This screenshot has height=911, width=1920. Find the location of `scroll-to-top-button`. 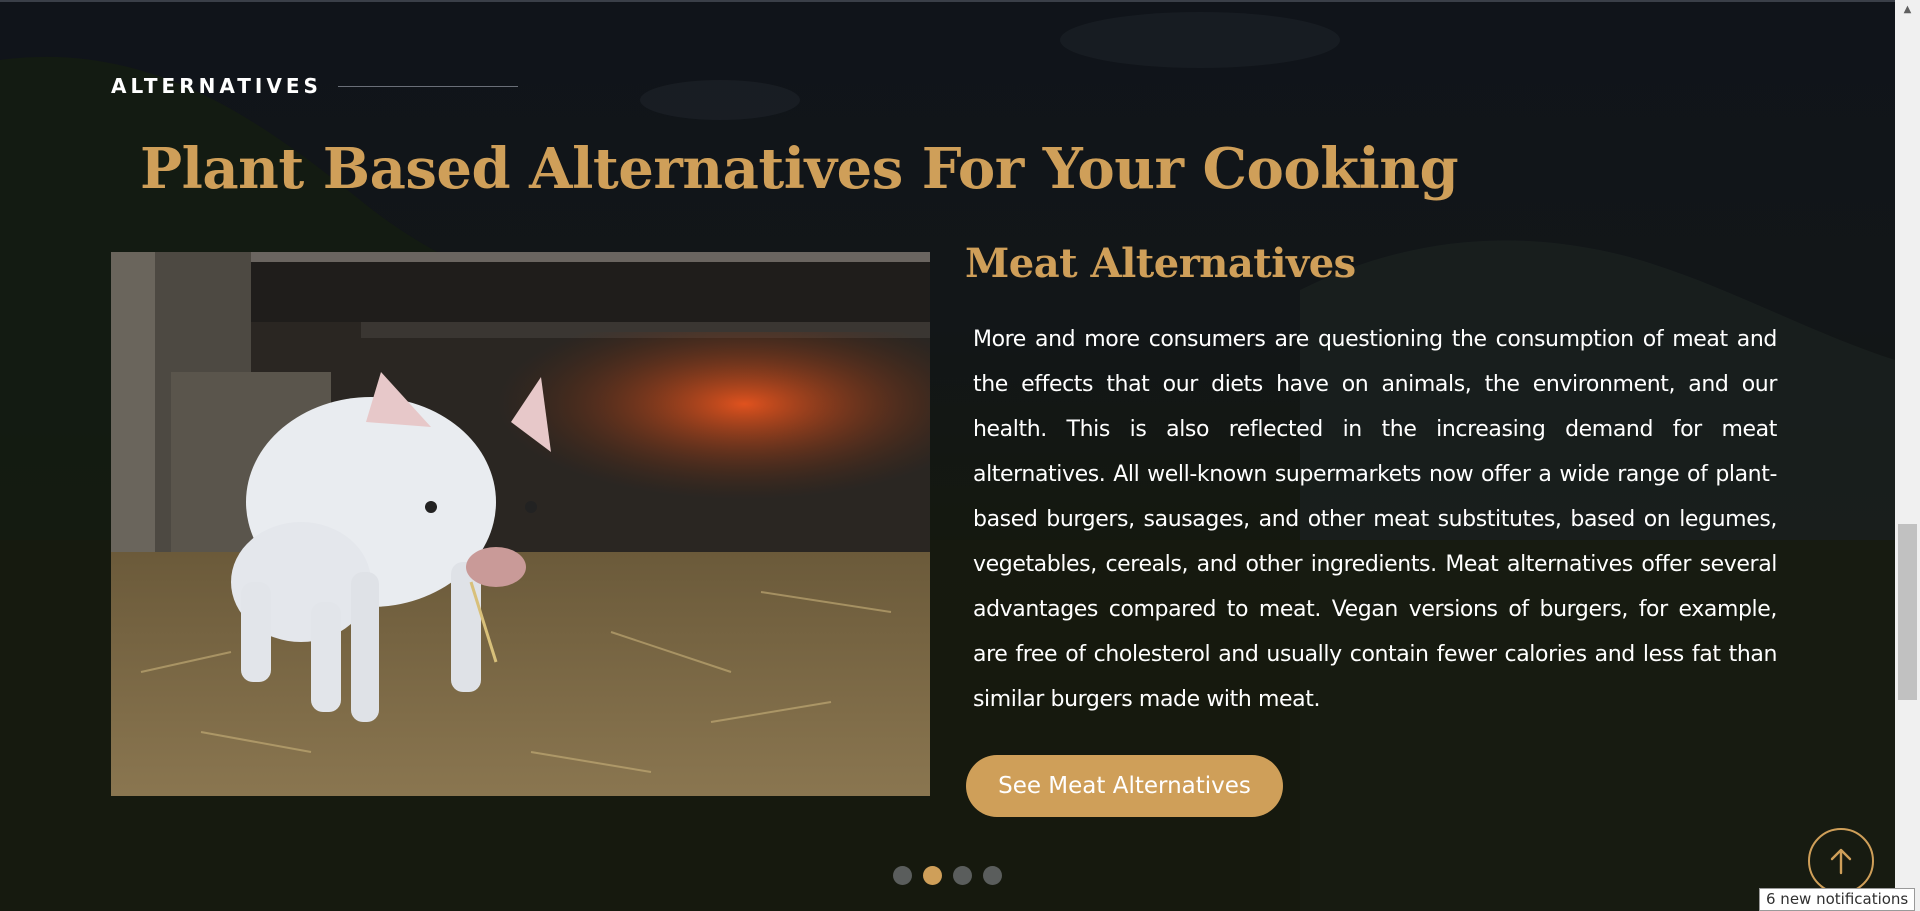

scroll-to-top-button is located at coordinates (1841, 861).